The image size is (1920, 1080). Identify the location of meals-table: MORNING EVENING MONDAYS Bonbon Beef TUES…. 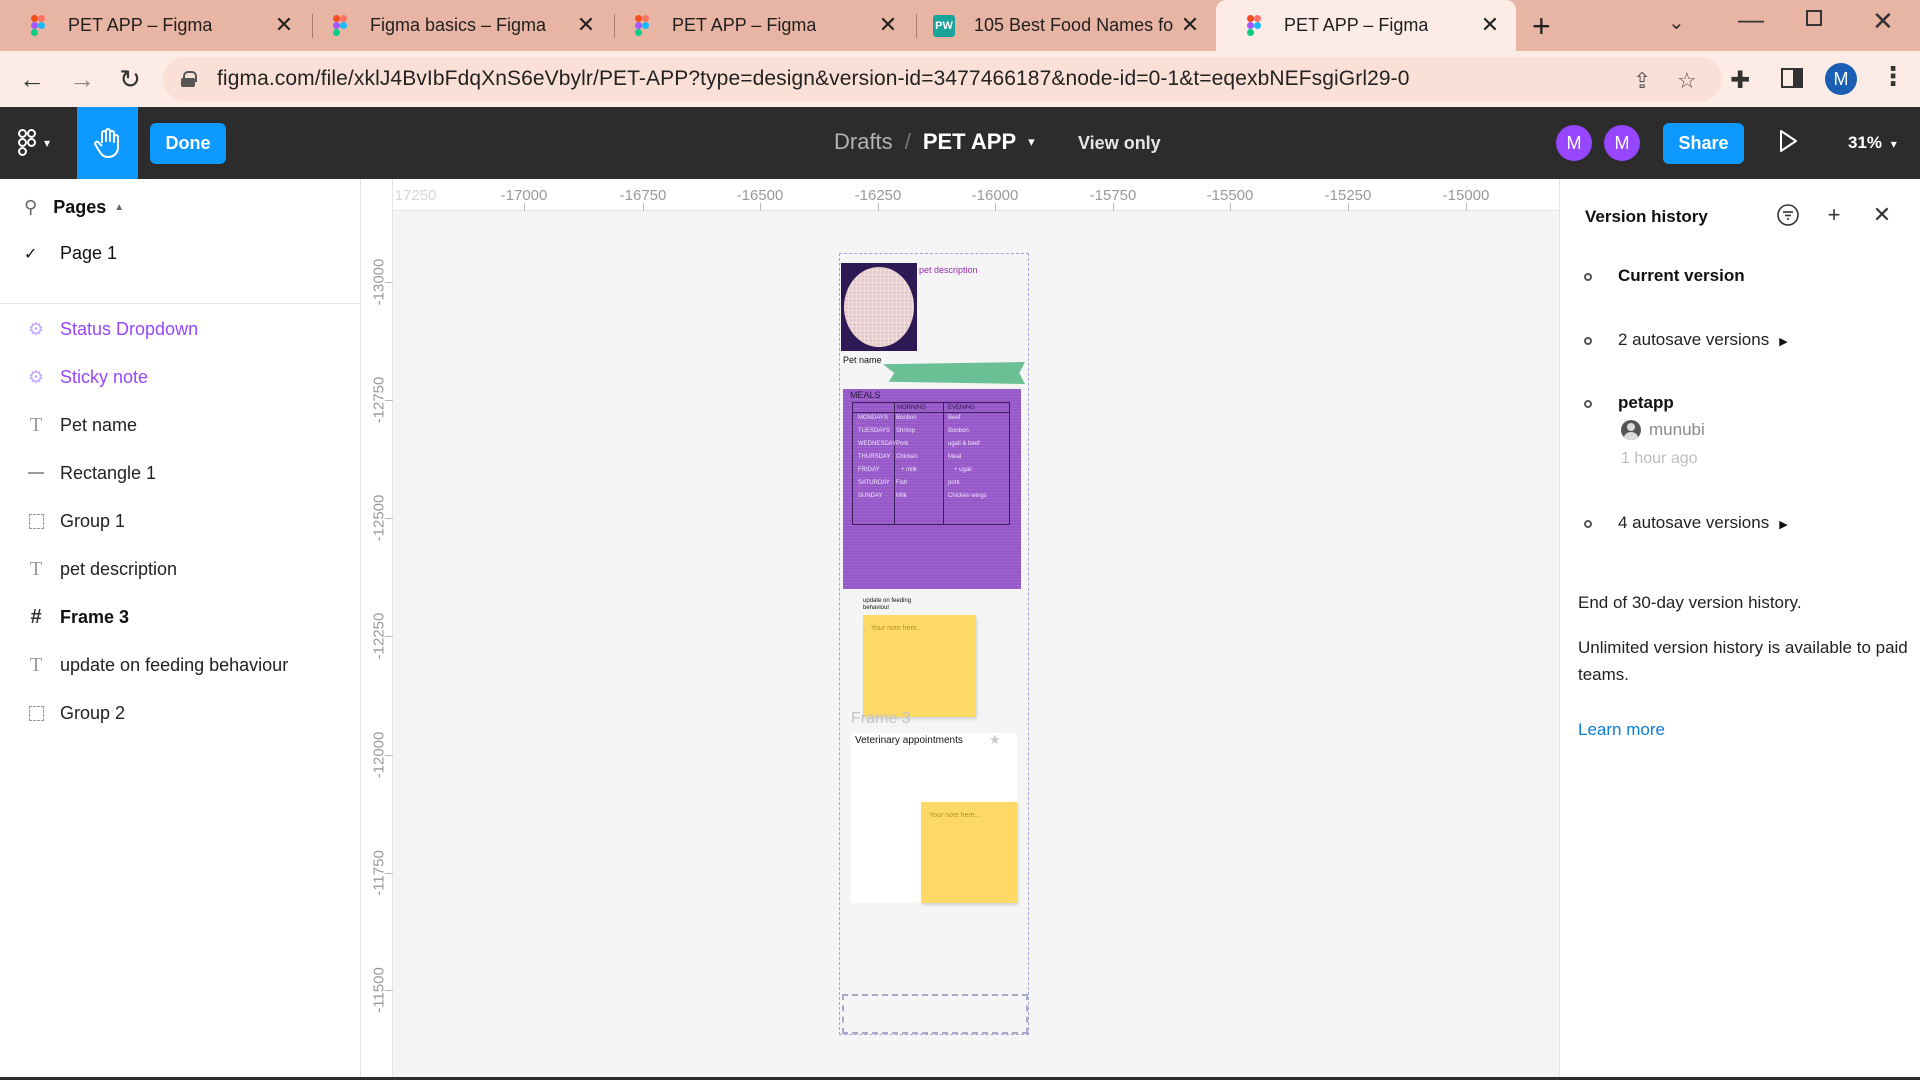
(931, 463).